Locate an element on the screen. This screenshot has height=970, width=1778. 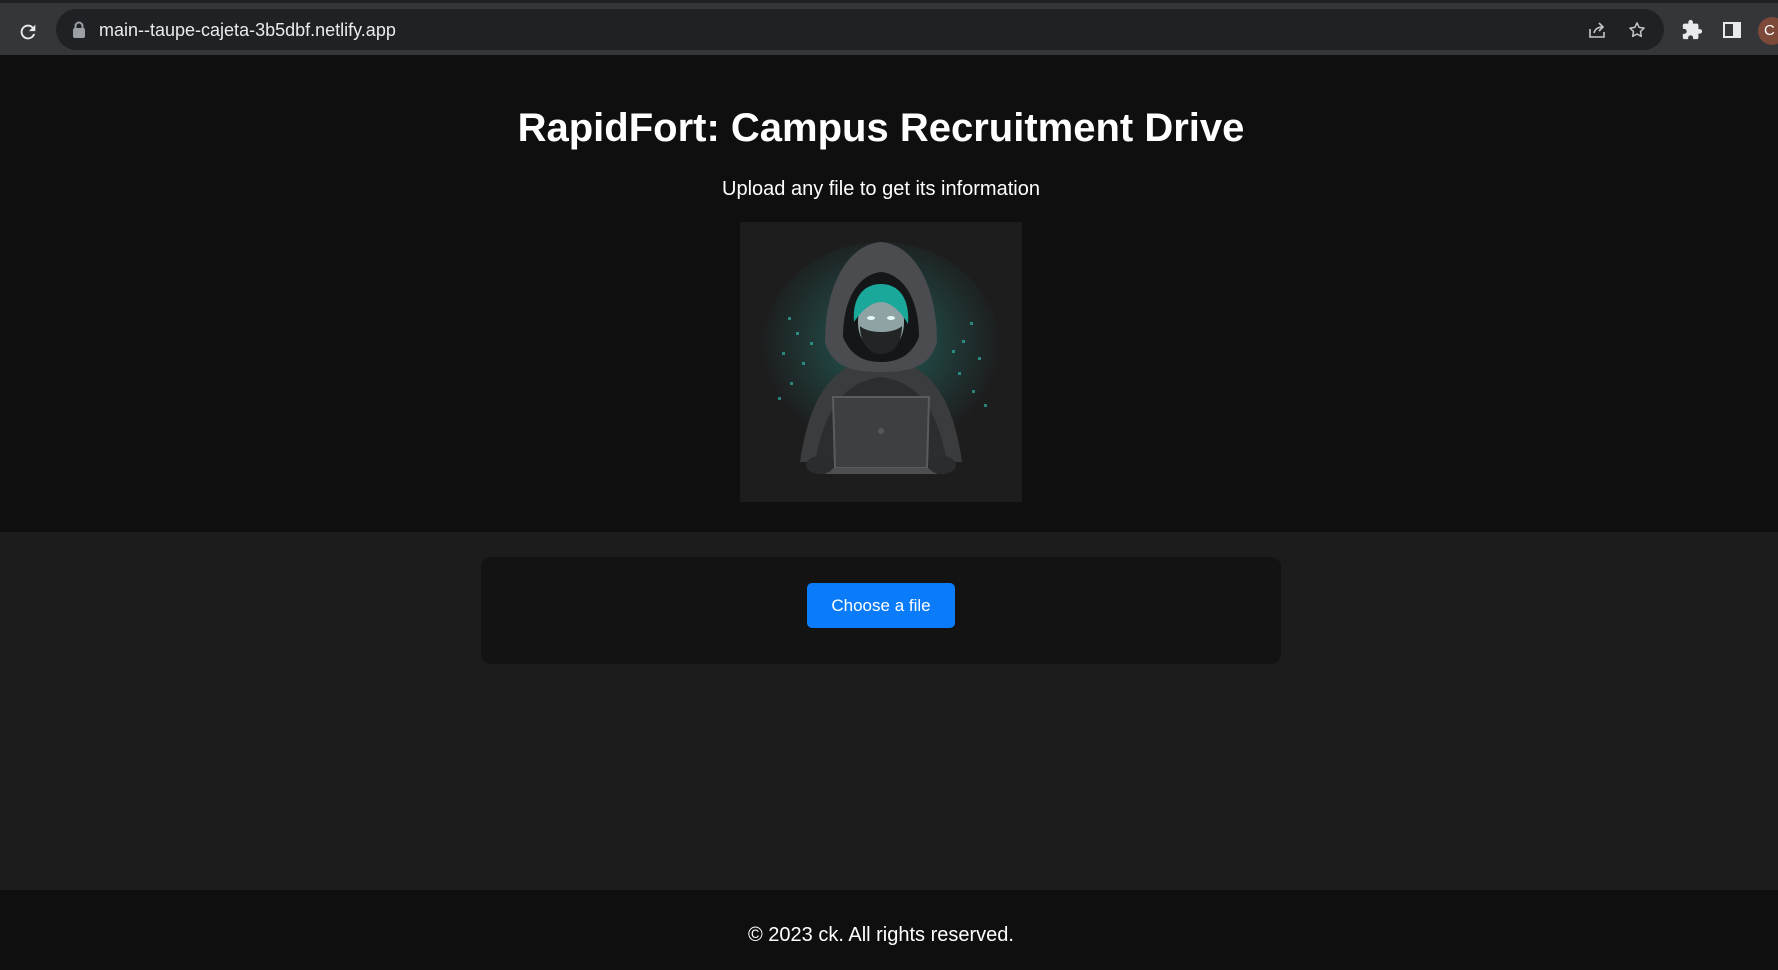
star-icon is located at coordinates (1637, 30).